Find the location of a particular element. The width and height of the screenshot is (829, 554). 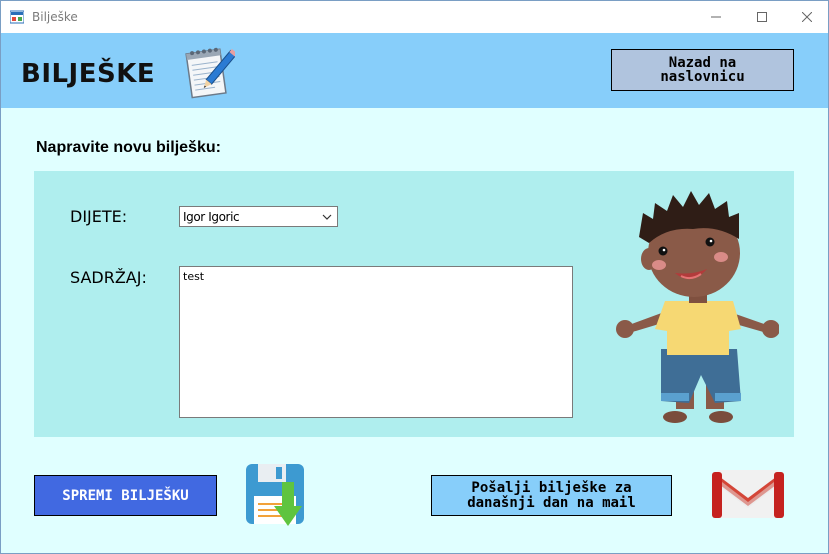

child-select-value: Igor Igoric is located at coordinates (211, 217).